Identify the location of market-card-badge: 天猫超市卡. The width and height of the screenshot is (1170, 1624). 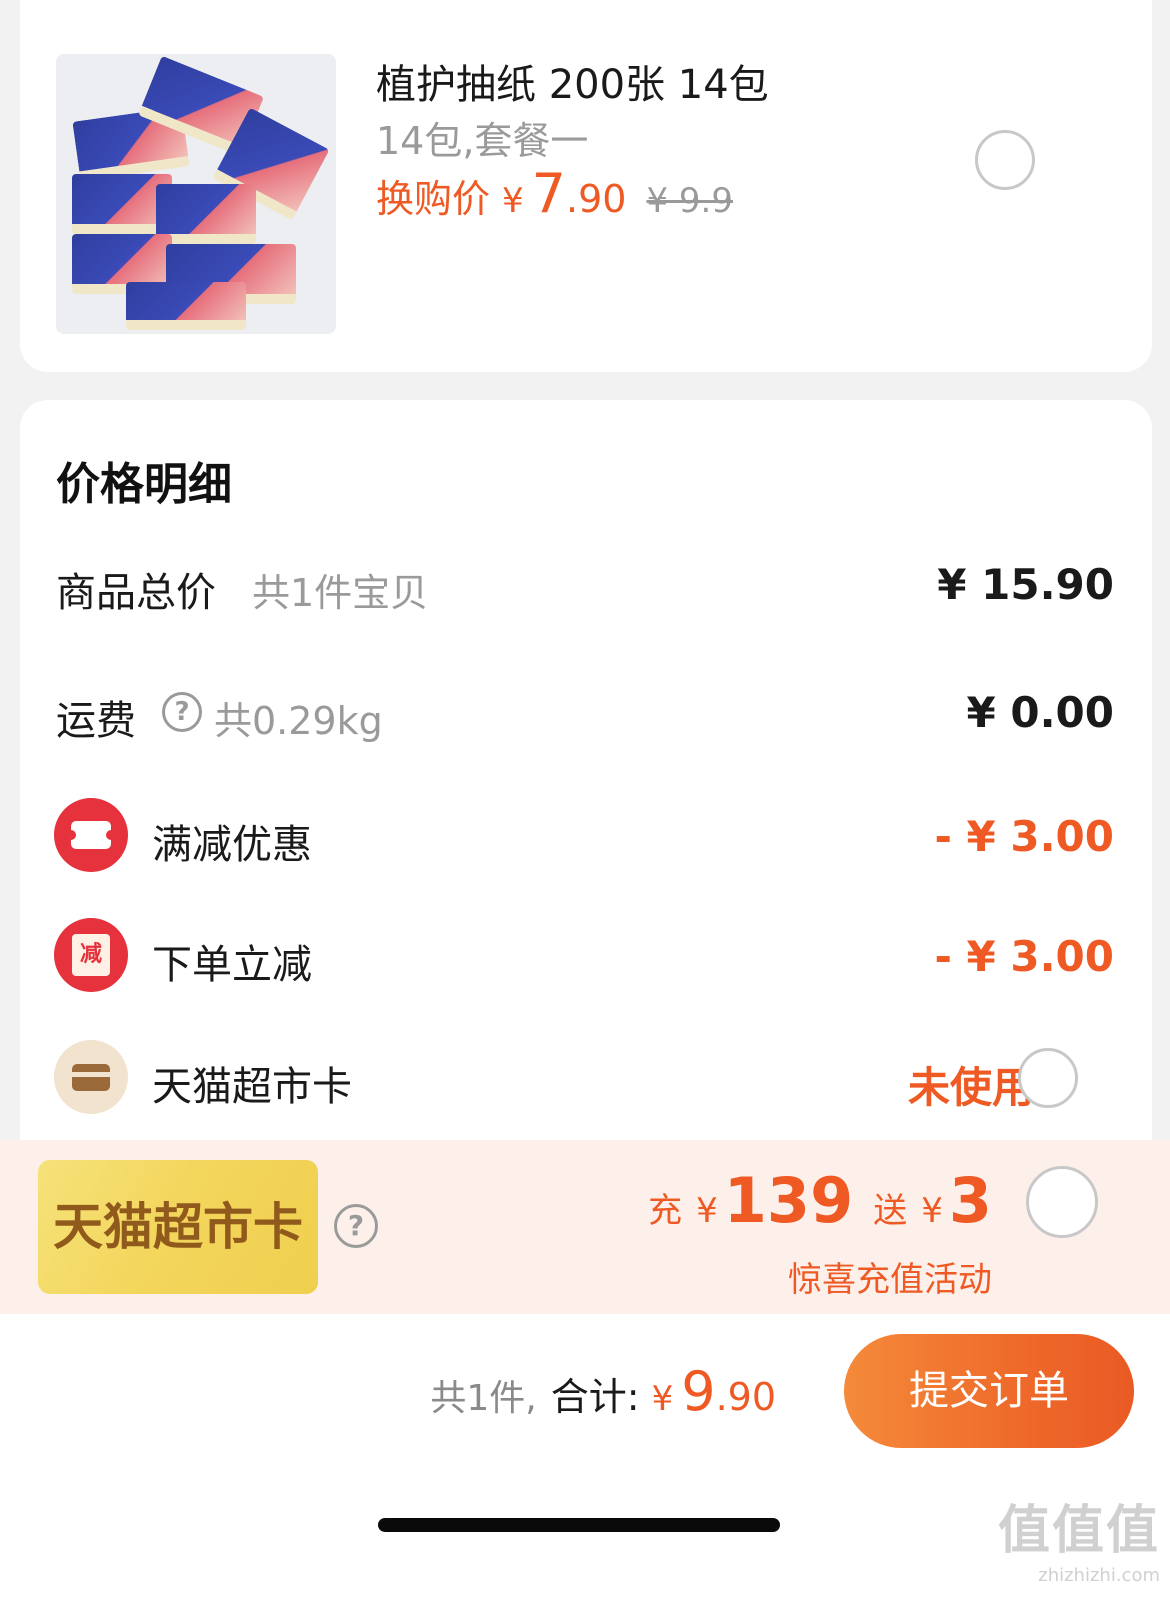
(178, 1227).